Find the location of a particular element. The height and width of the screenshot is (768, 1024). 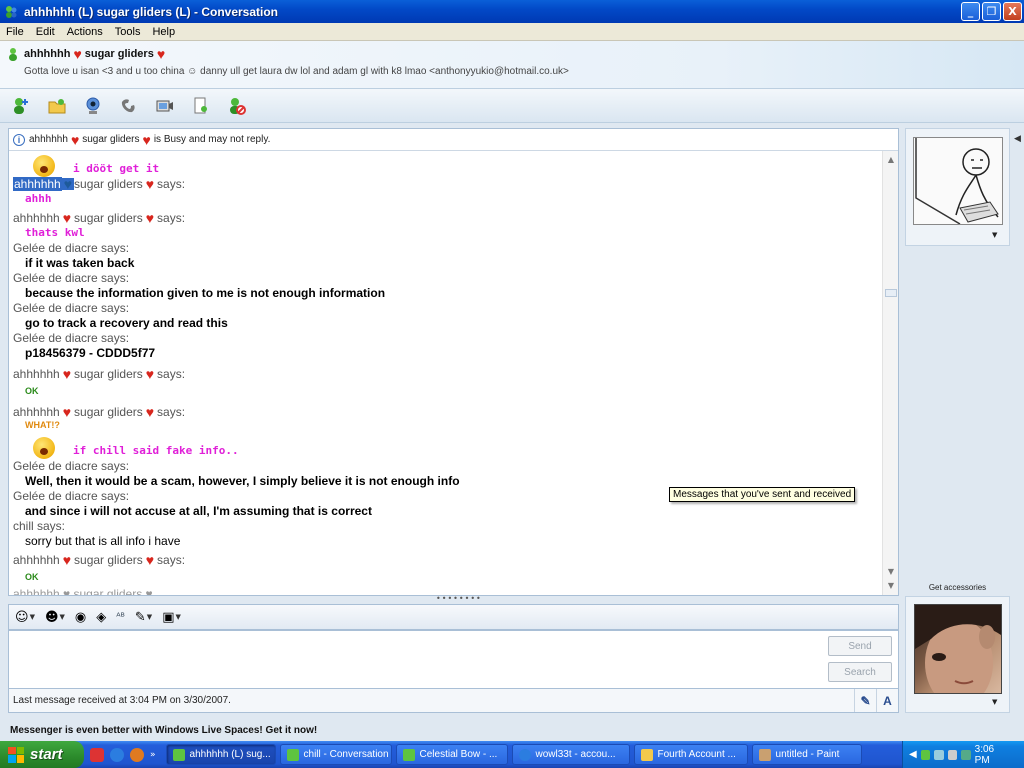

activities-icon is located at coordinates (201, 106).